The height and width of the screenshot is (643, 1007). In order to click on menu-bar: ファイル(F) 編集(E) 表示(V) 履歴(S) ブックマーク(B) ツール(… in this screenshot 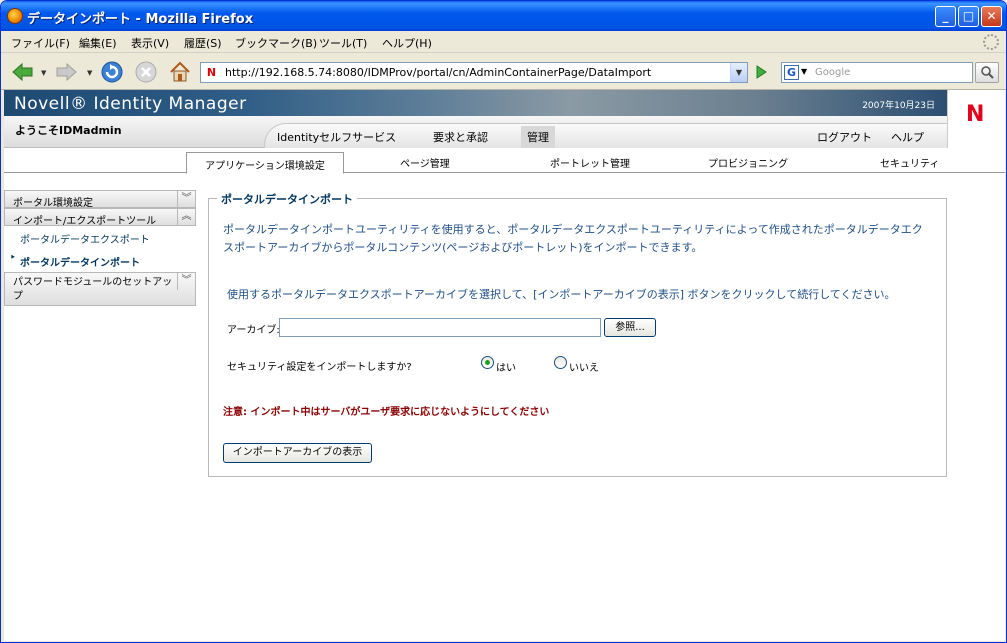, I will do `click(503, 42)`.